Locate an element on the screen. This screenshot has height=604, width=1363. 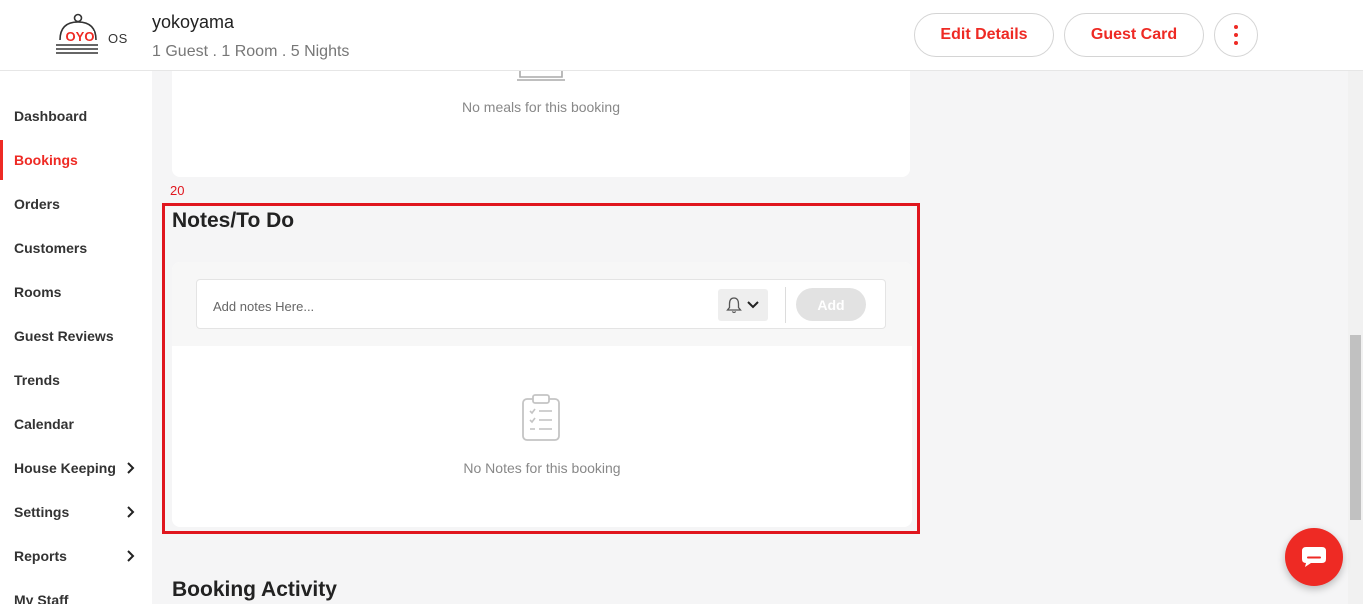
sidebar-item-label: Settings is located at coordinates (42, 512).